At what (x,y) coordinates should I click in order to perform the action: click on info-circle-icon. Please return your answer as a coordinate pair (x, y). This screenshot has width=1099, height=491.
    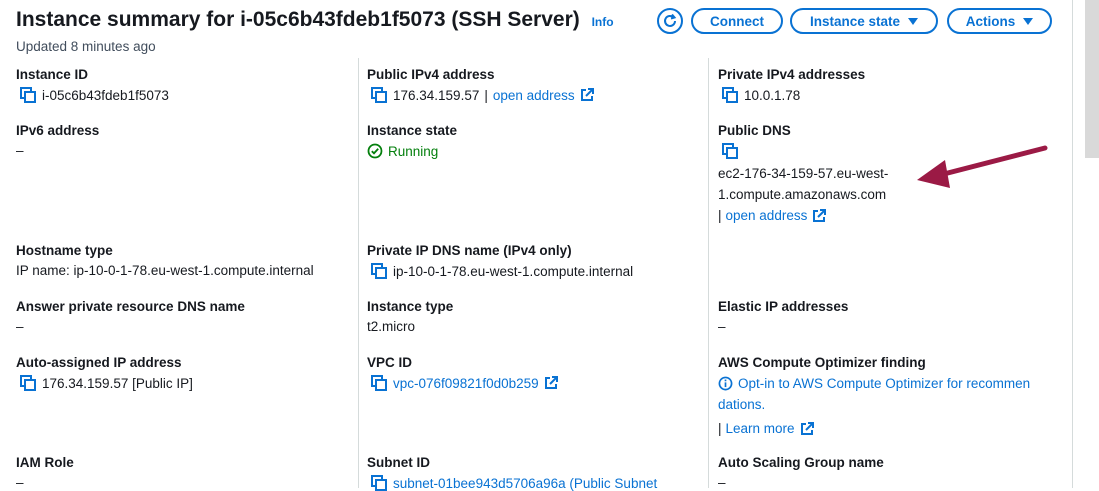
    Looking at the image, I should click on (725, 383).